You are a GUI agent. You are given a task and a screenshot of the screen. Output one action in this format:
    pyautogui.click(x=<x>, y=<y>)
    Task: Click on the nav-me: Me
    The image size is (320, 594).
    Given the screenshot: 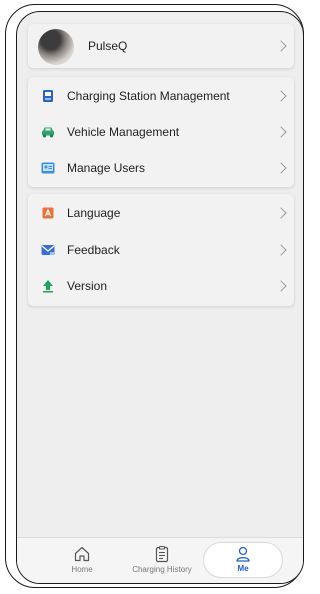 What is the action you would take?
    pyautogui.click(x=243, y=560)
    